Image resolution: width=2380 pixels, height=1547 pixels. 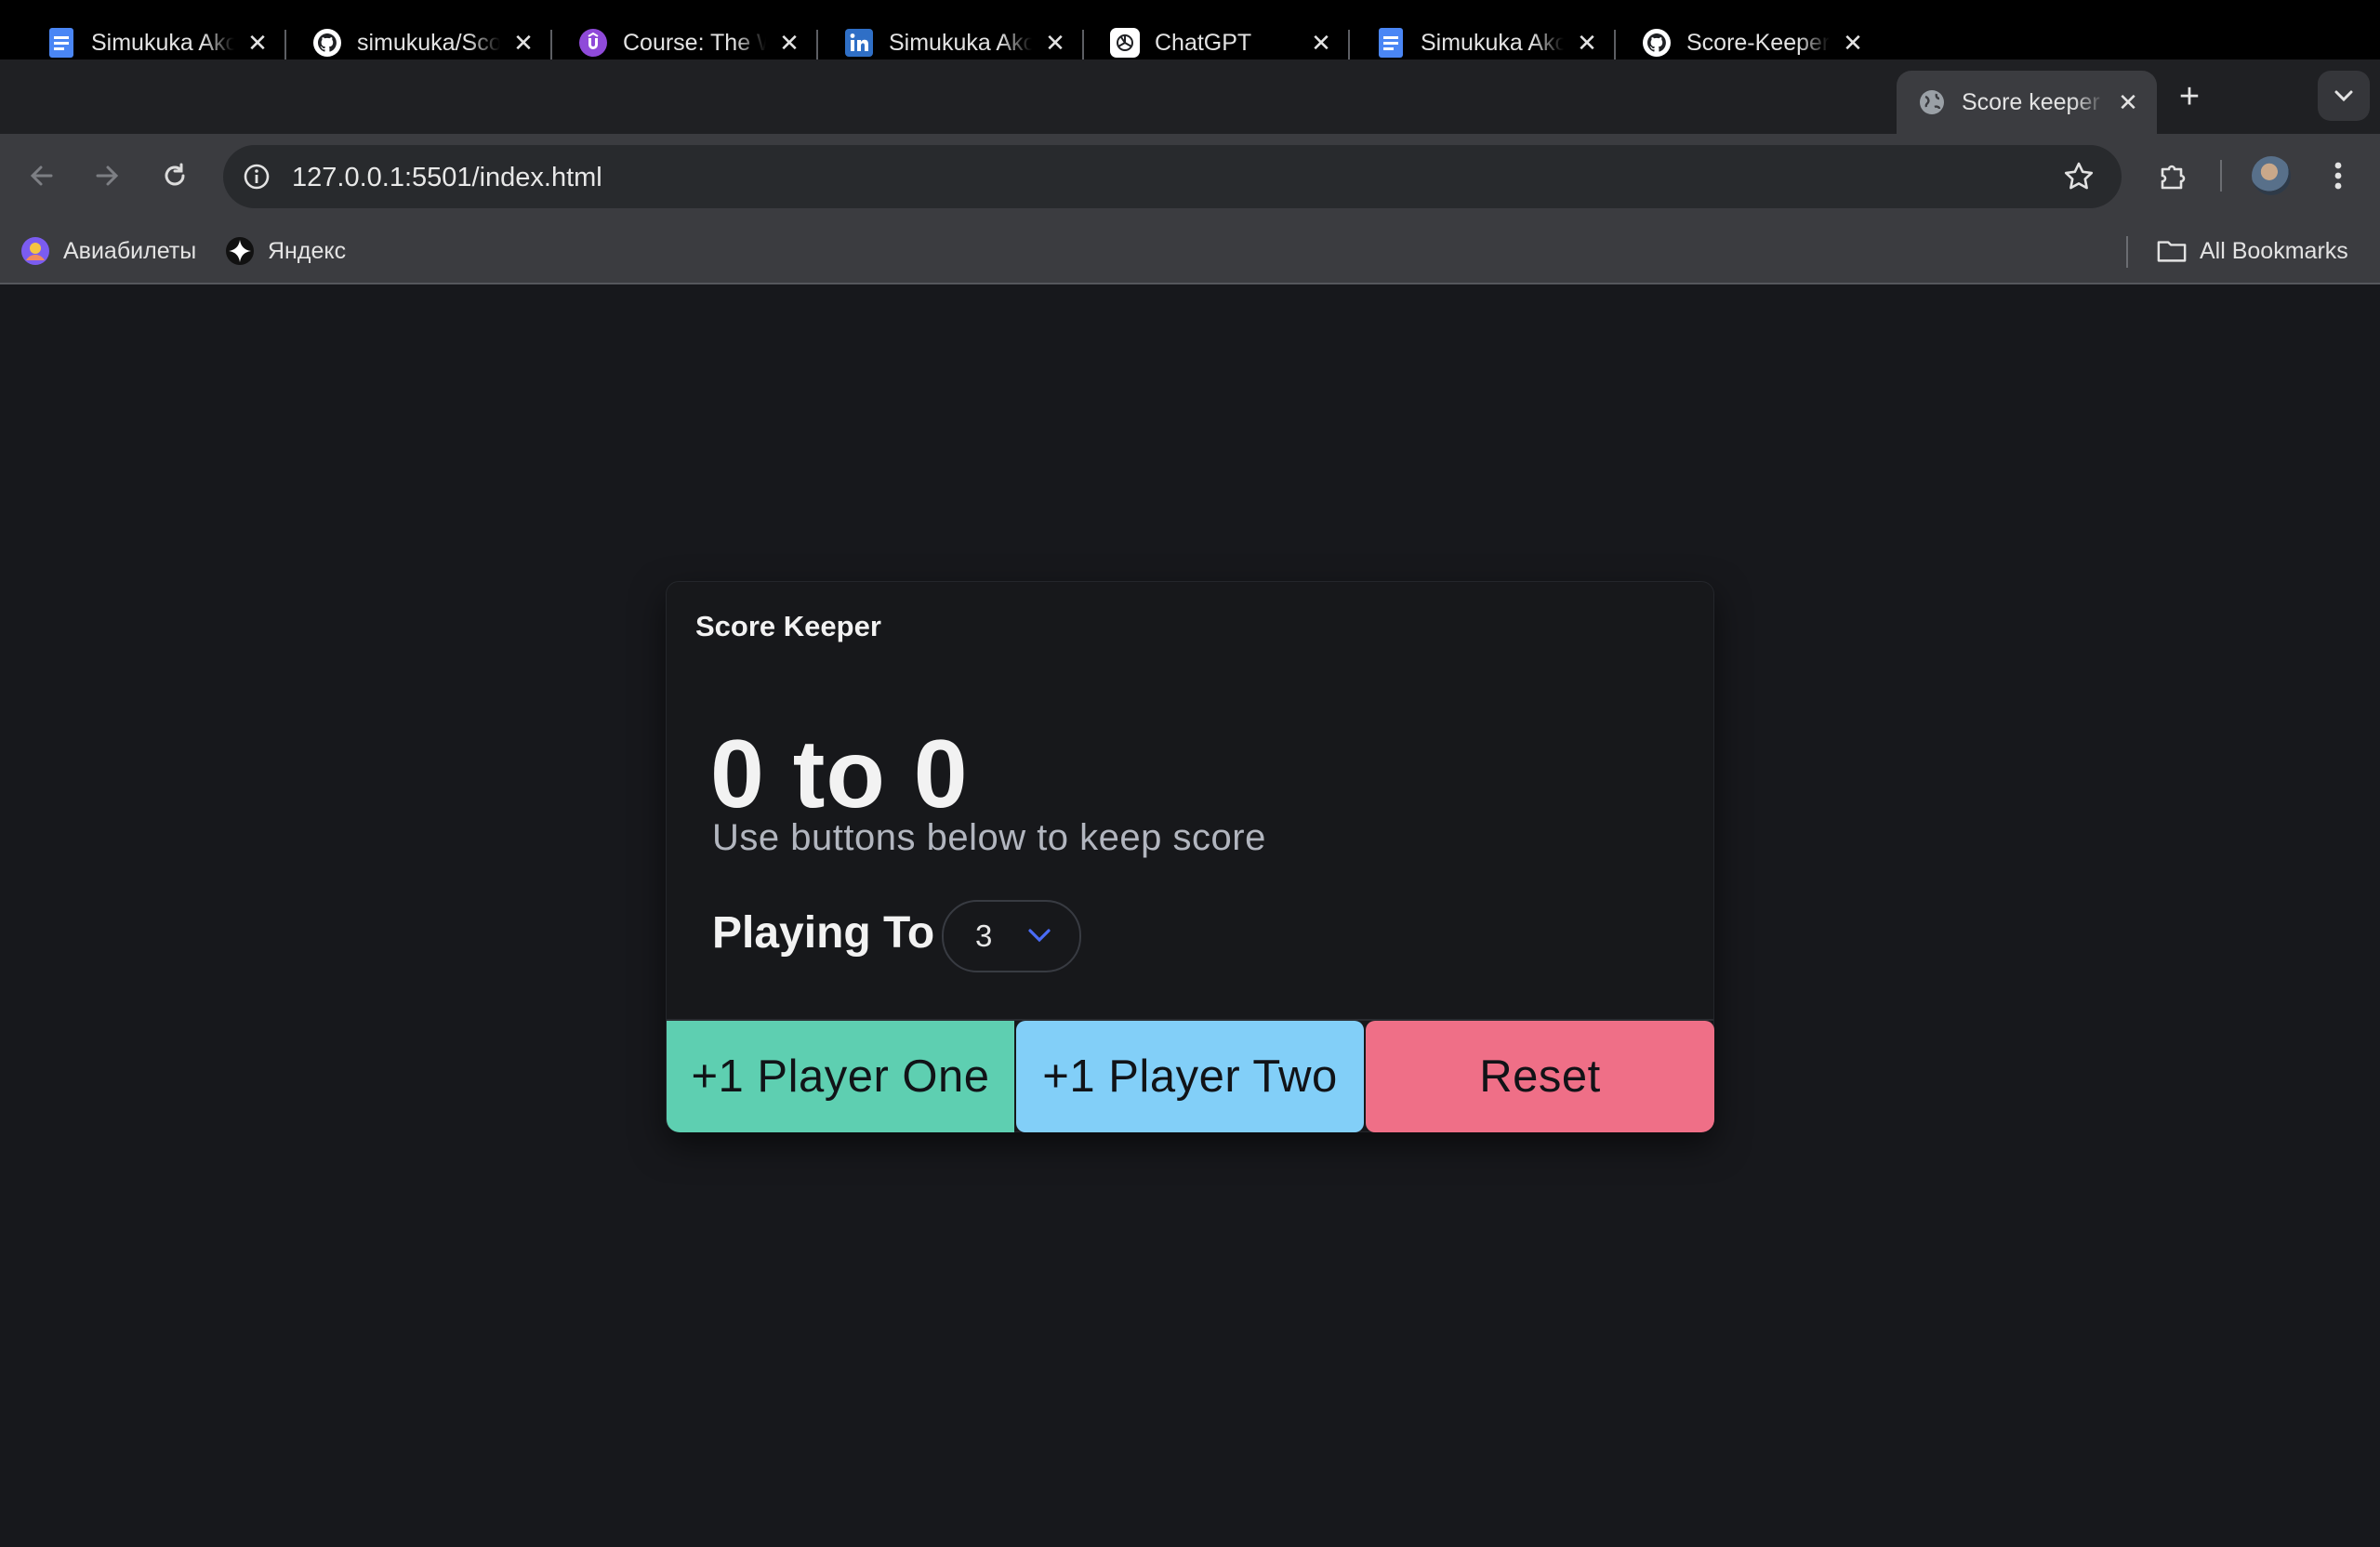 I want to click on back-button, so click(x=41, y=175).